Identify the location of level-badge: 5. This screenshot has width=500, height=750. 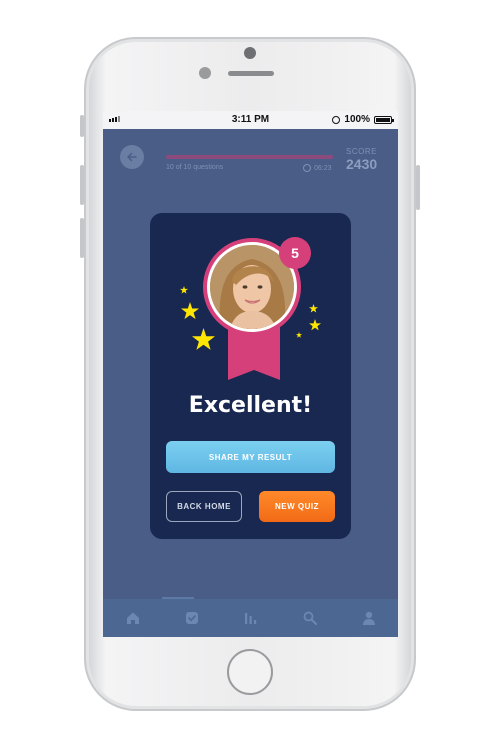
(295, 253).